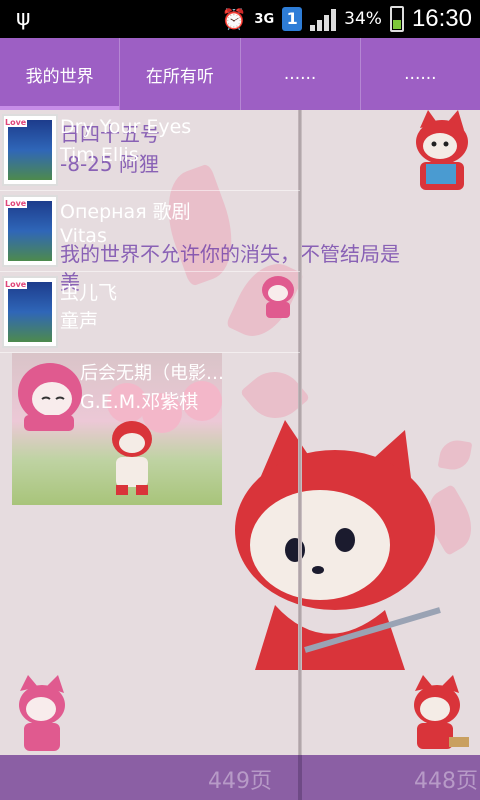  I want to click on signal-icon, so click(323, 19).